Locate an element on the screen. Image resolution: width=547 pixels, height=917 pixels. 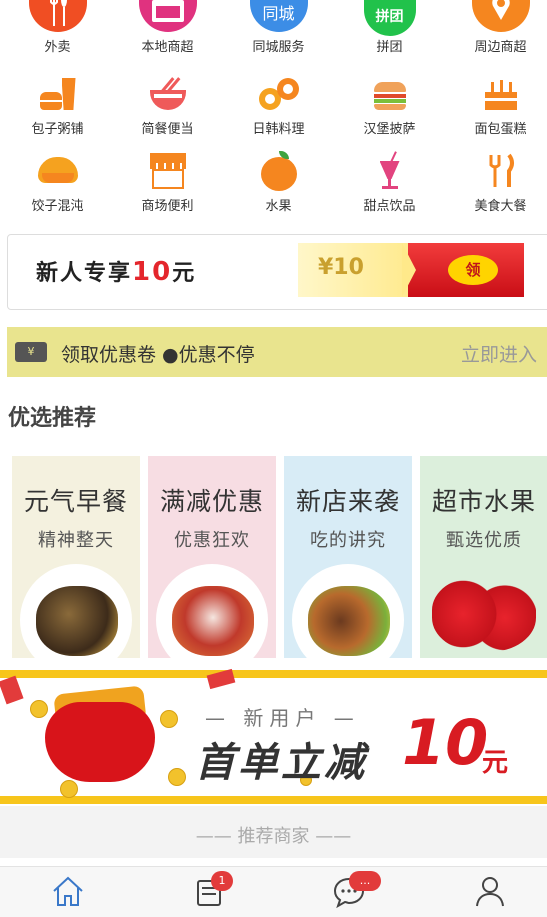
category-label: 同城服务 is located at coordinates (278, 47).